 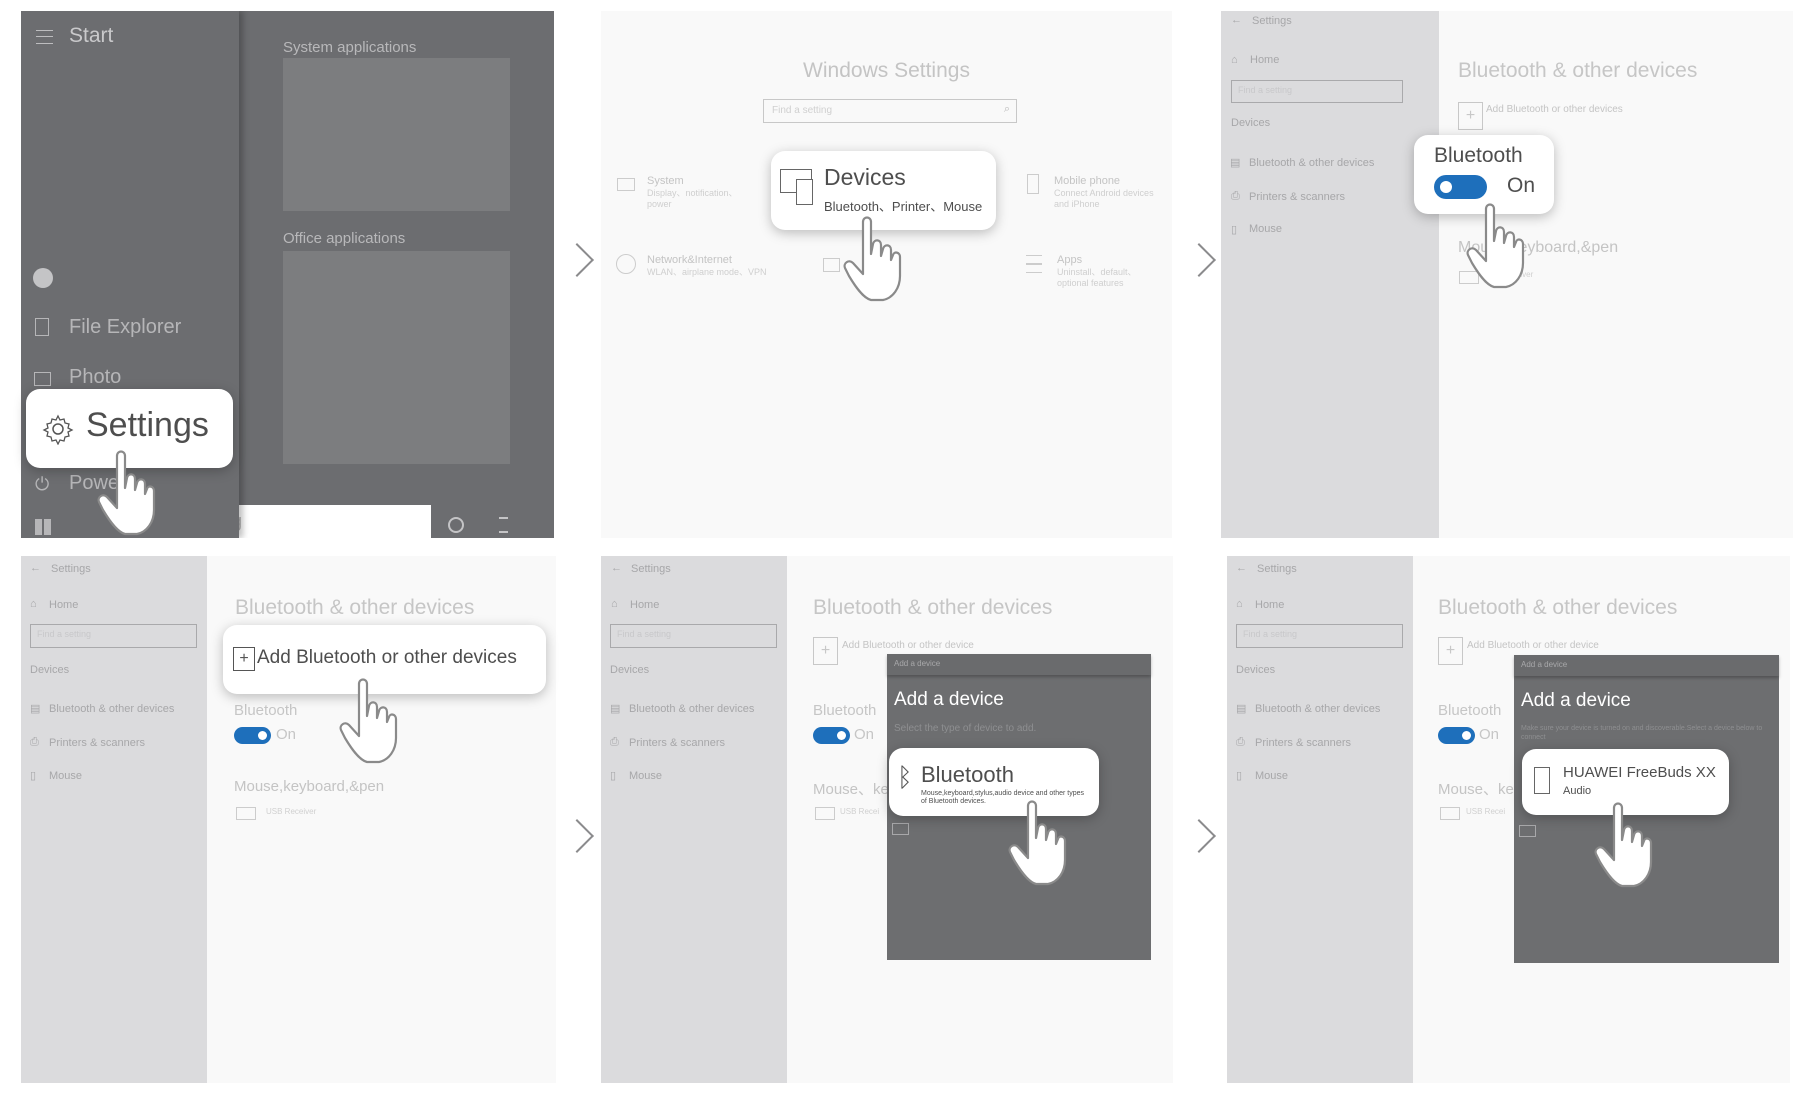 I want to click on task-view-icon, so click(x=503, y=525).